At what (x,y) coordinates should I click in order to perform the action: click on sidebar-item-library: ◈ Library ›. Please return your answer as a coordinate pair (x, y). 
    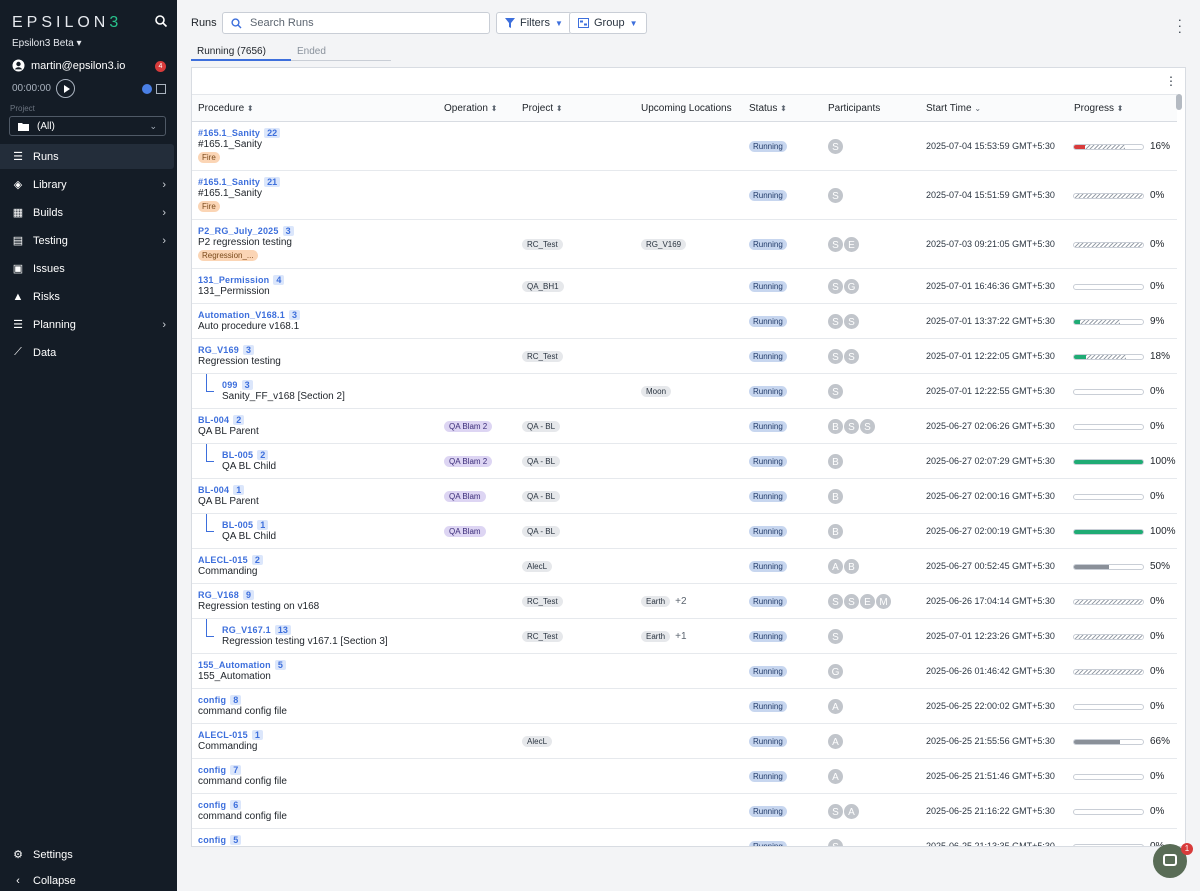
    Looking at the image, I should click on (88, 184).